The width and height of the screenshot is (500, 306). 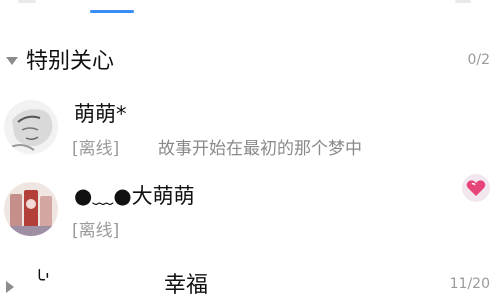 What do you see at coordinates (100, 114) in the screenshot?
I see `contact-name: 萌萌*` at bounding box center [100, 114].